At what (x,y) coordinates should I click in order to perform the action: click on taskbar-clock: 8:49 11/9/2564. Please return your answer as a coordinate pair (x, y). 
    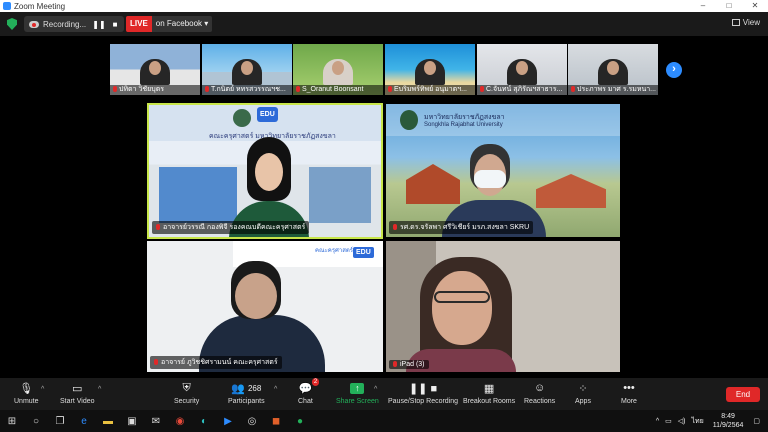
    Looking at the image, I should click on (728, 421).